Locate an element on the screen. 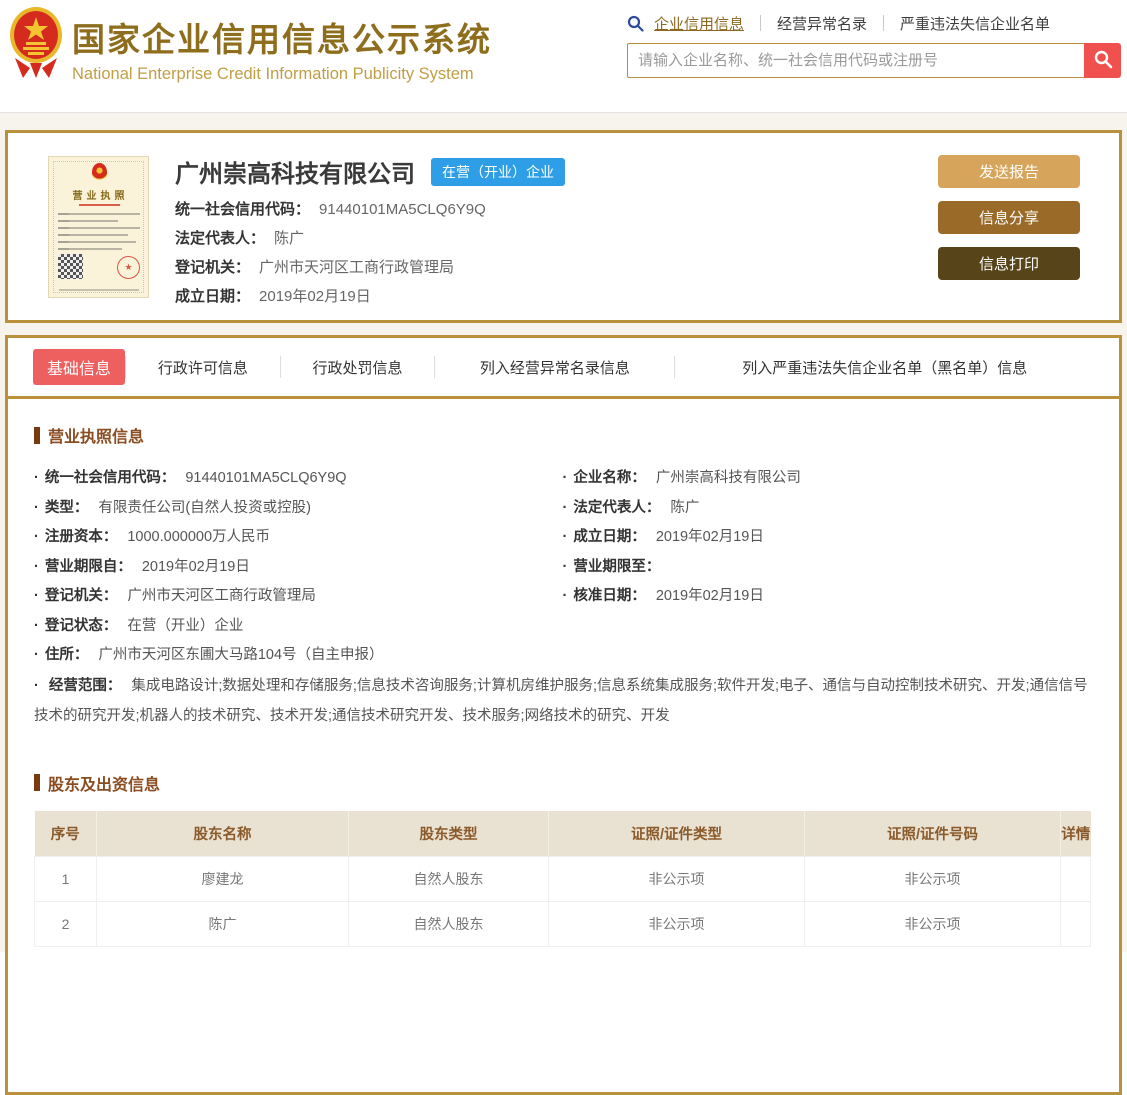 The image size is (1127, 1095). field-establishment-date: 成立日期：2019年02月19日 is located at coordinates (827, 538).